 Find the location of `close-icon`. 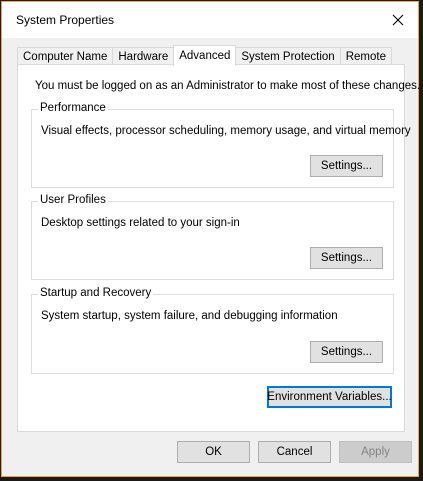

close-icon is located at coordinates (398, 20).